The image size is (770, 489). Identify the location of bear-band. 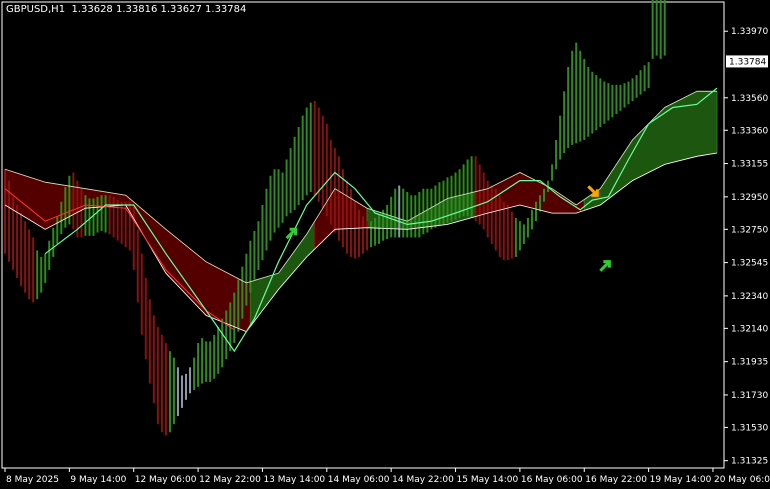
(127, 250).